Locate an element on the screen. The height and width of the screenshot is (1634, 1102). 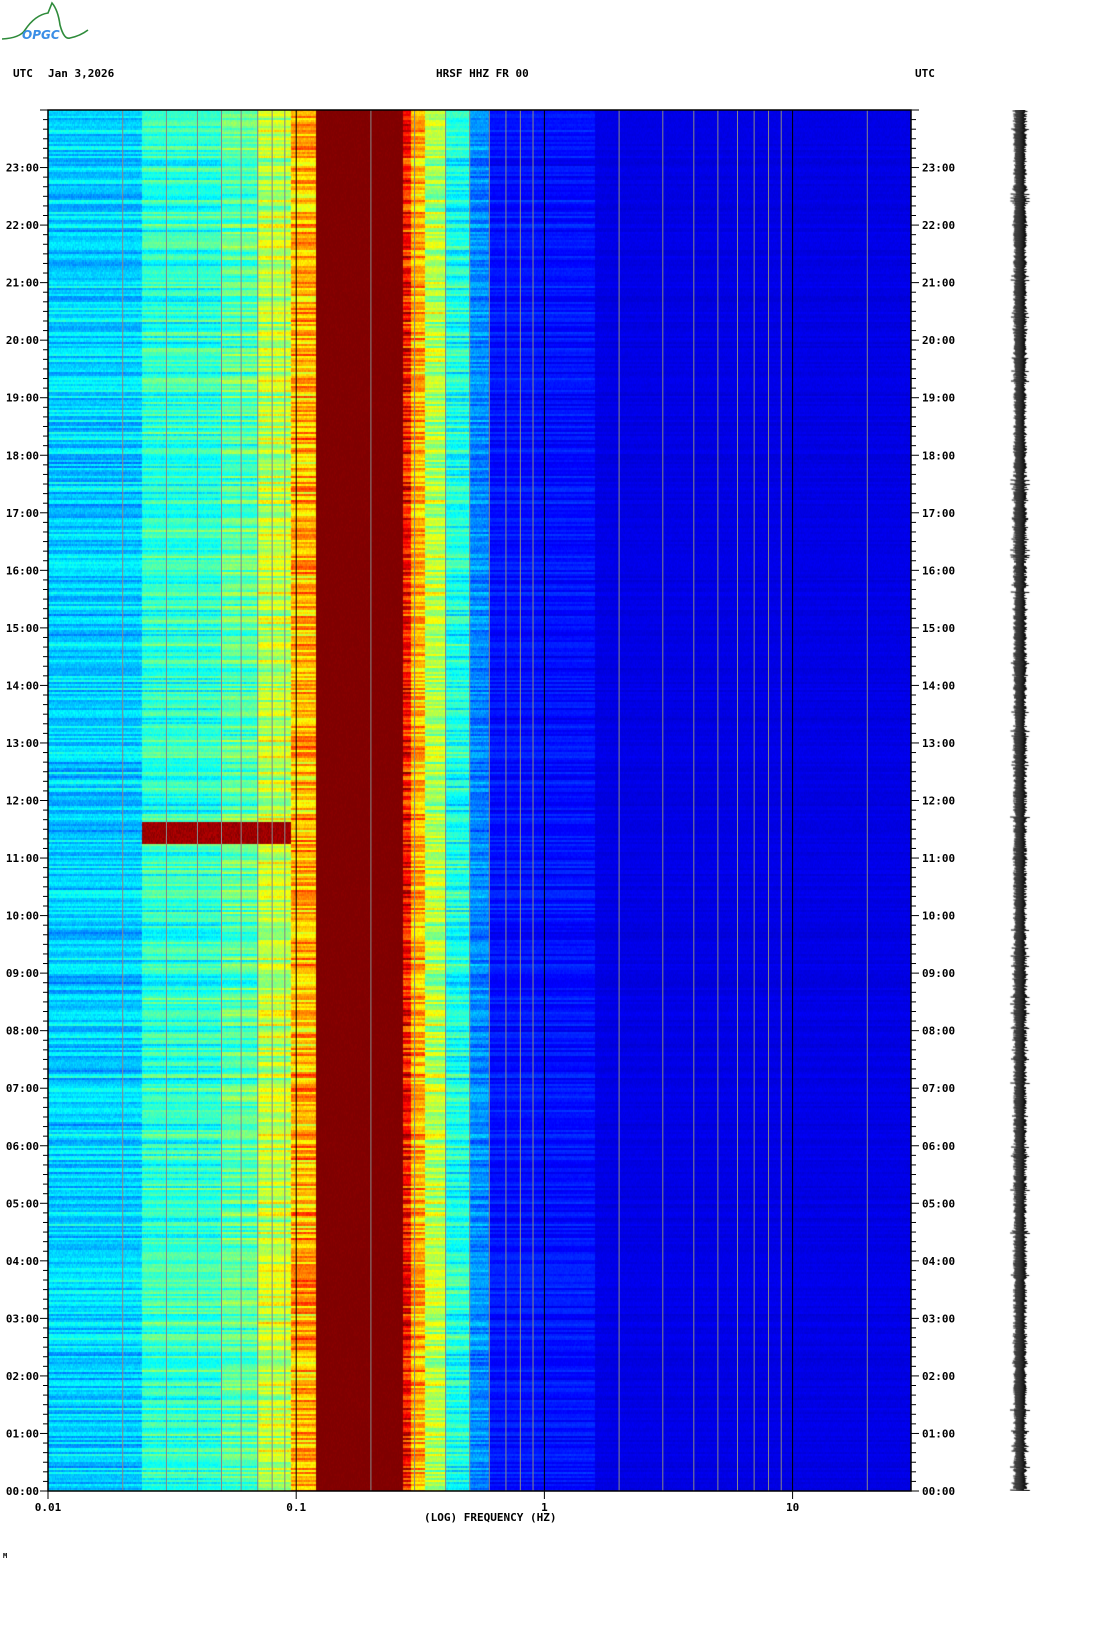
y-tick-label-left: 04:00 is located at coordinates (22, 1261).